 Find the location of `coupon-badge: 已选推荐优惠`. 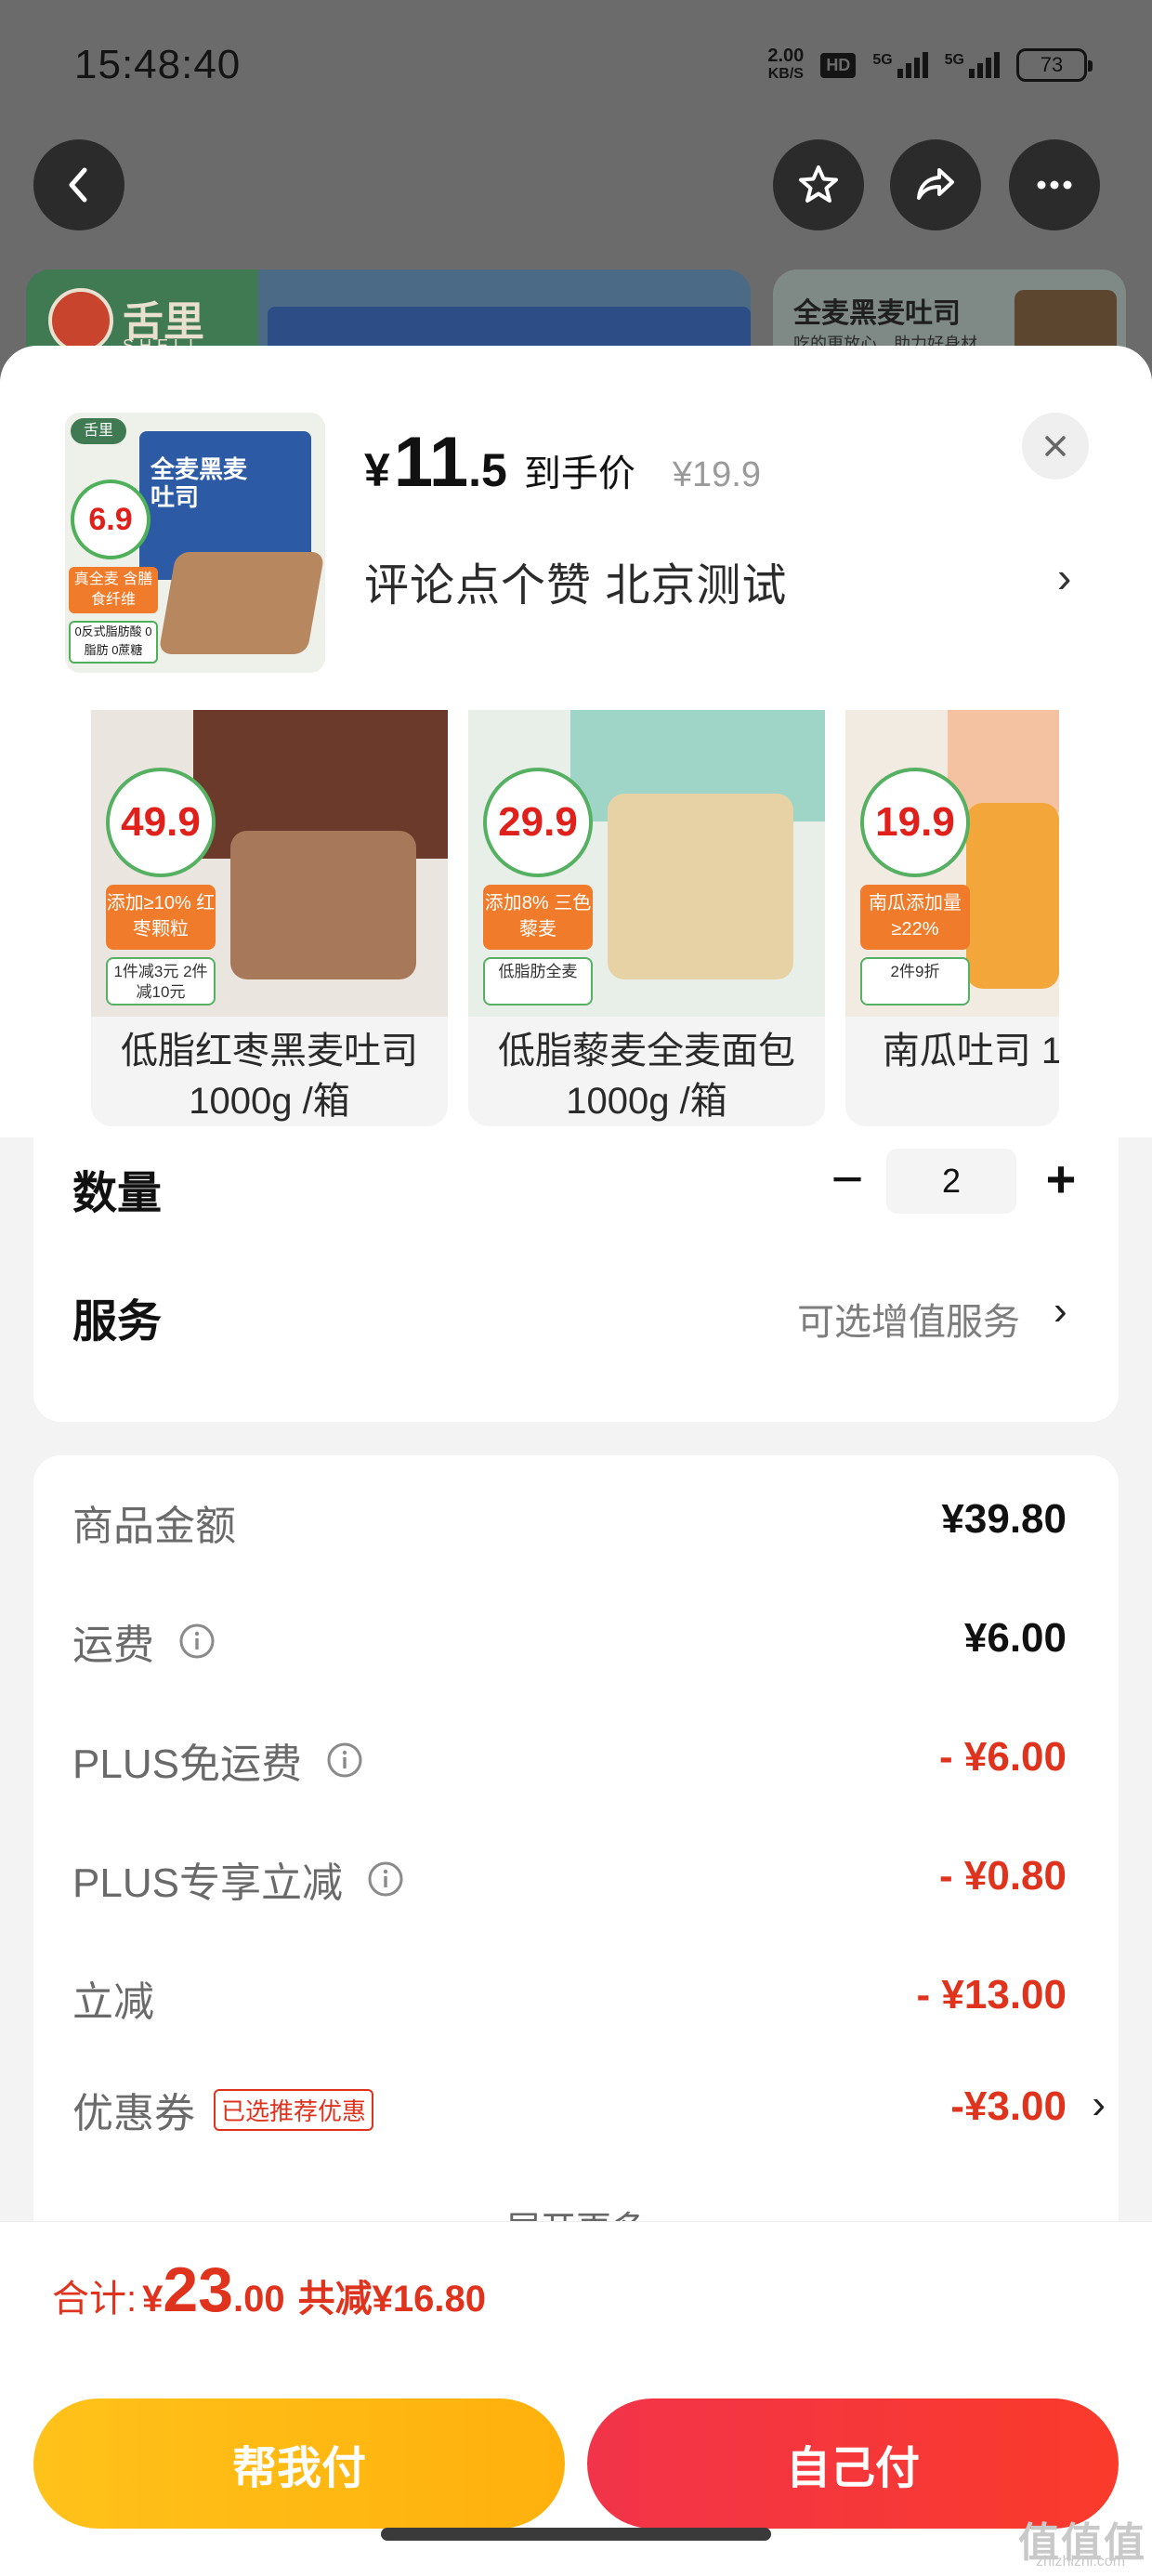

coupon-badge: 已选推荐优惠 is located at coordinates (294, 2109).